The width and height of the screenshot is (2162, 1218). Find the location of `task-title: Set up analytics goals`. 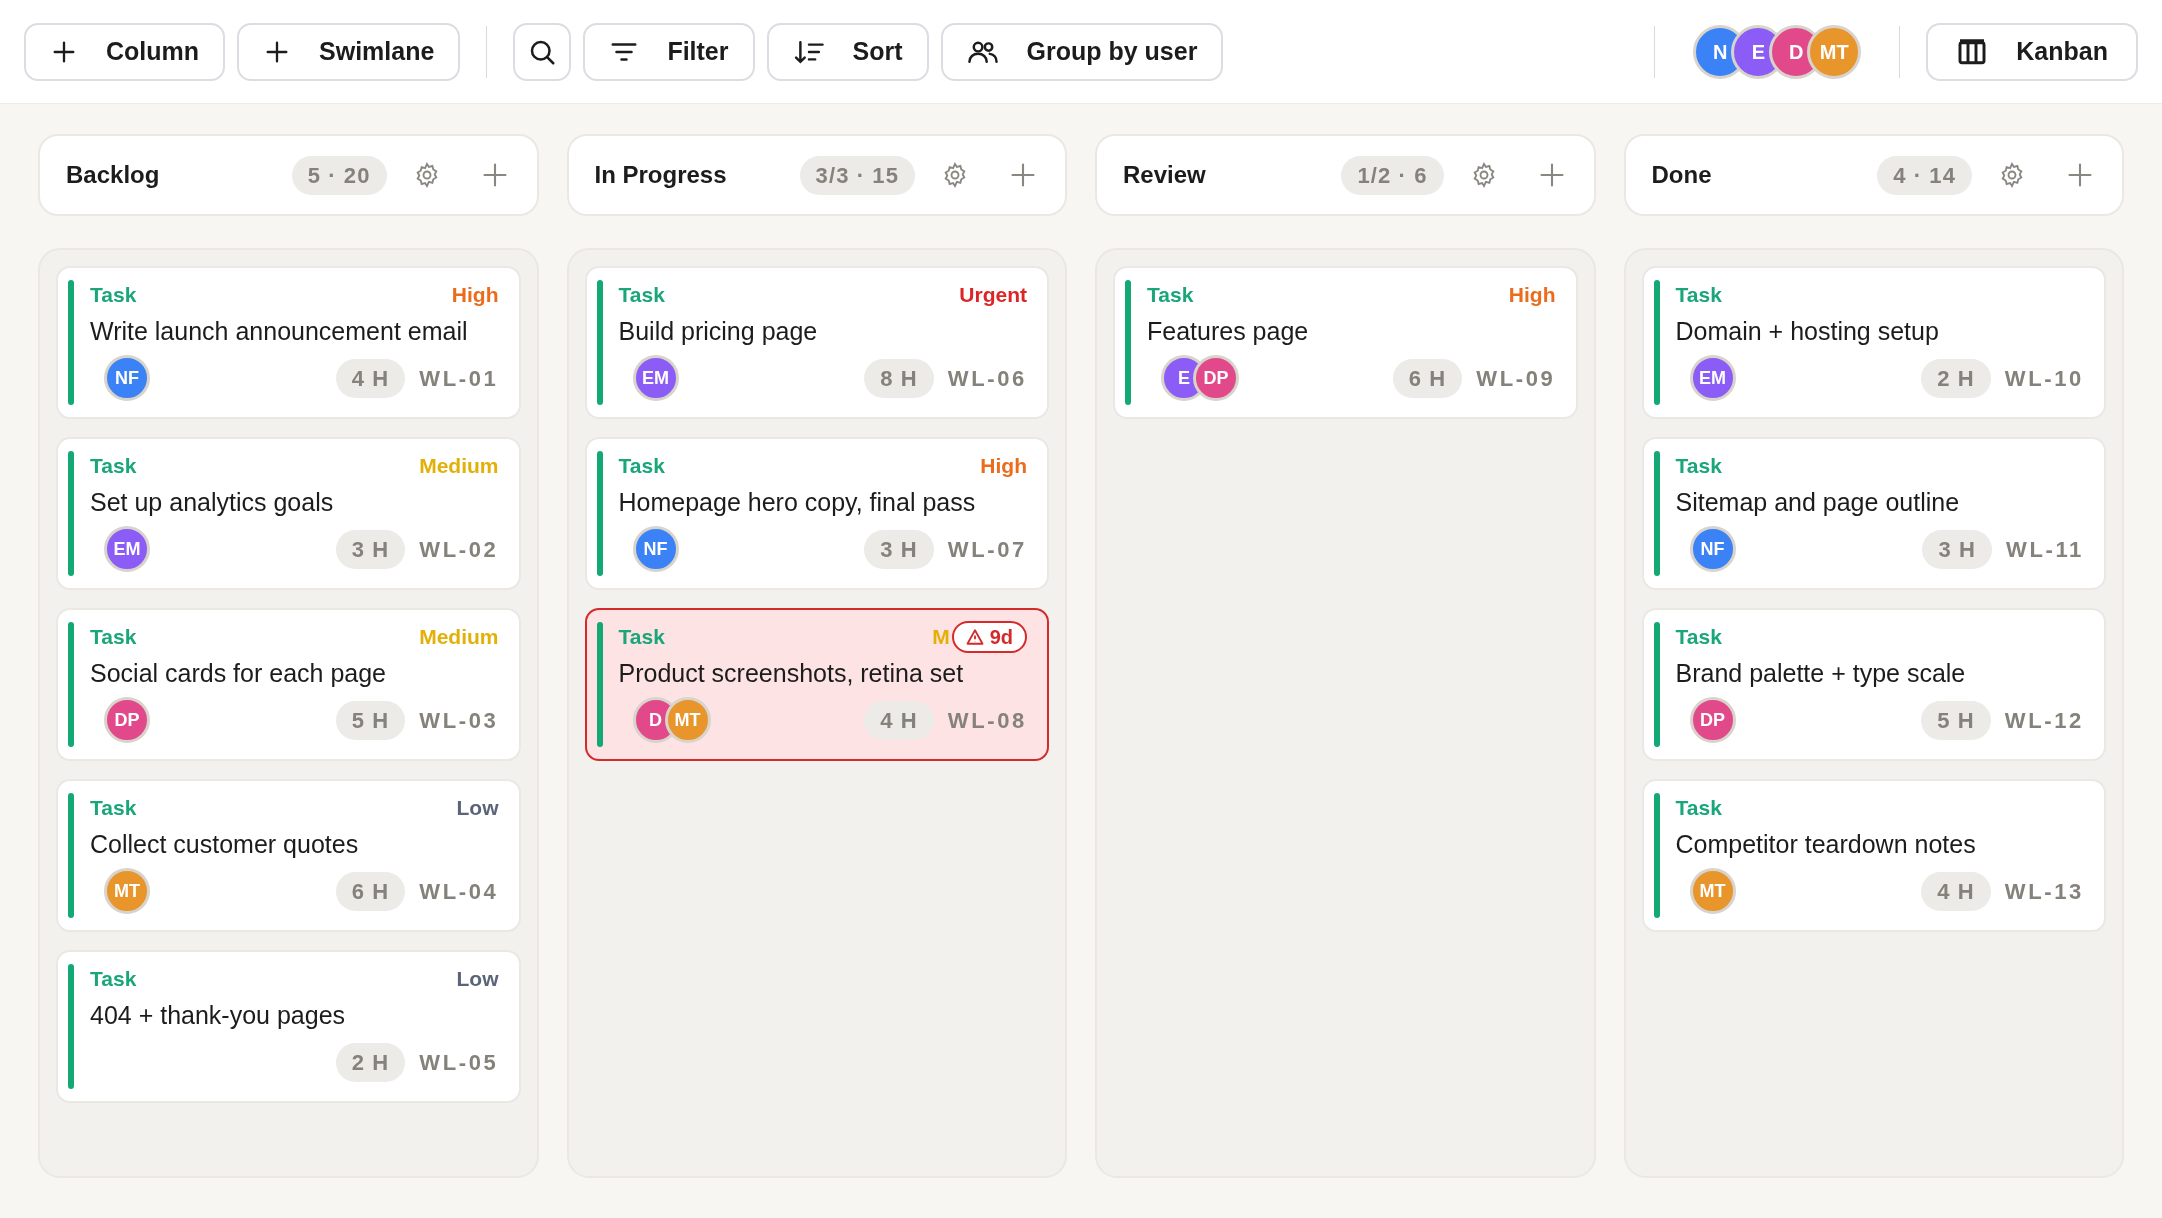

task-title: Set up analytics goals is located at coordinates (212, 502).